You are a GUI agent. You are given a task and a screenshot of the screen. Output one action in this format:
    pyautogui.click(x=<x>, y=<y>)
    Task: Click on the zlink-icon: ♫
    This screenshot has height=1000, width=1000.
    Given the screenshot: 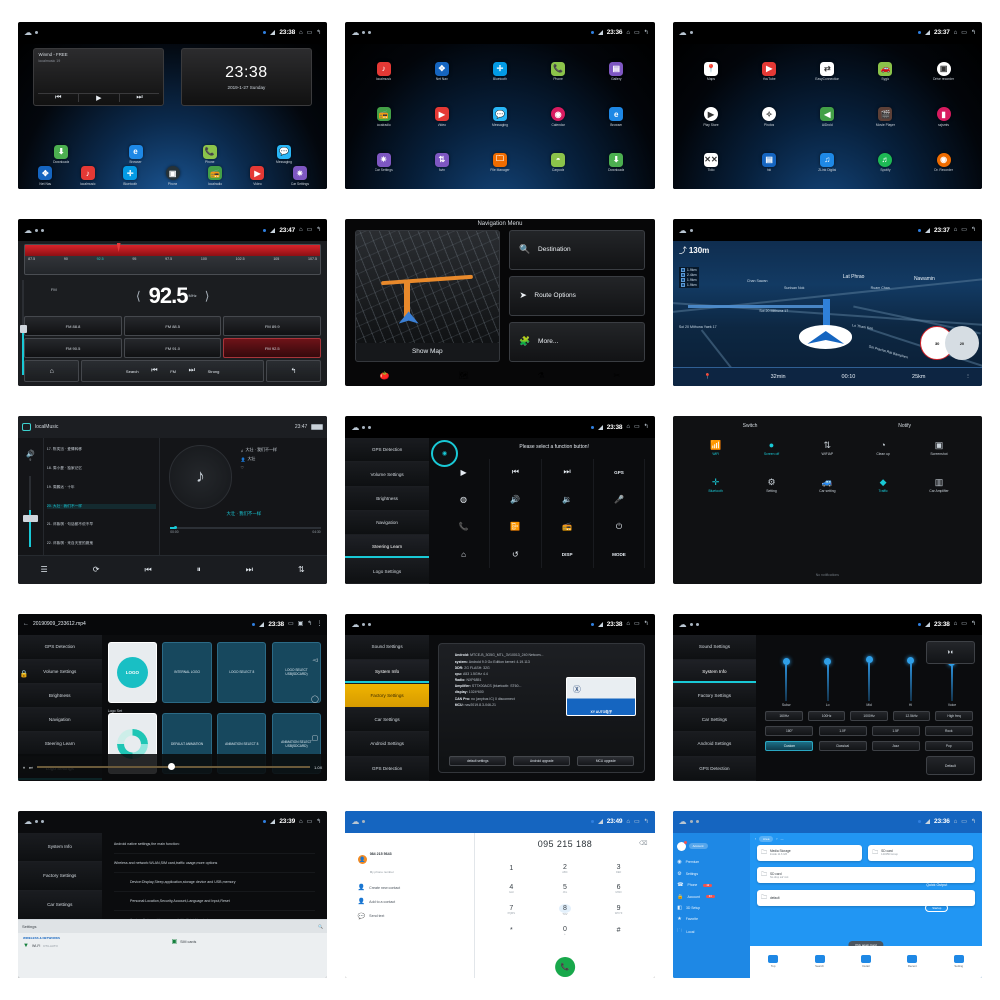 What is the action you would take?
    pyautogui.click(x=827, y=159)
    